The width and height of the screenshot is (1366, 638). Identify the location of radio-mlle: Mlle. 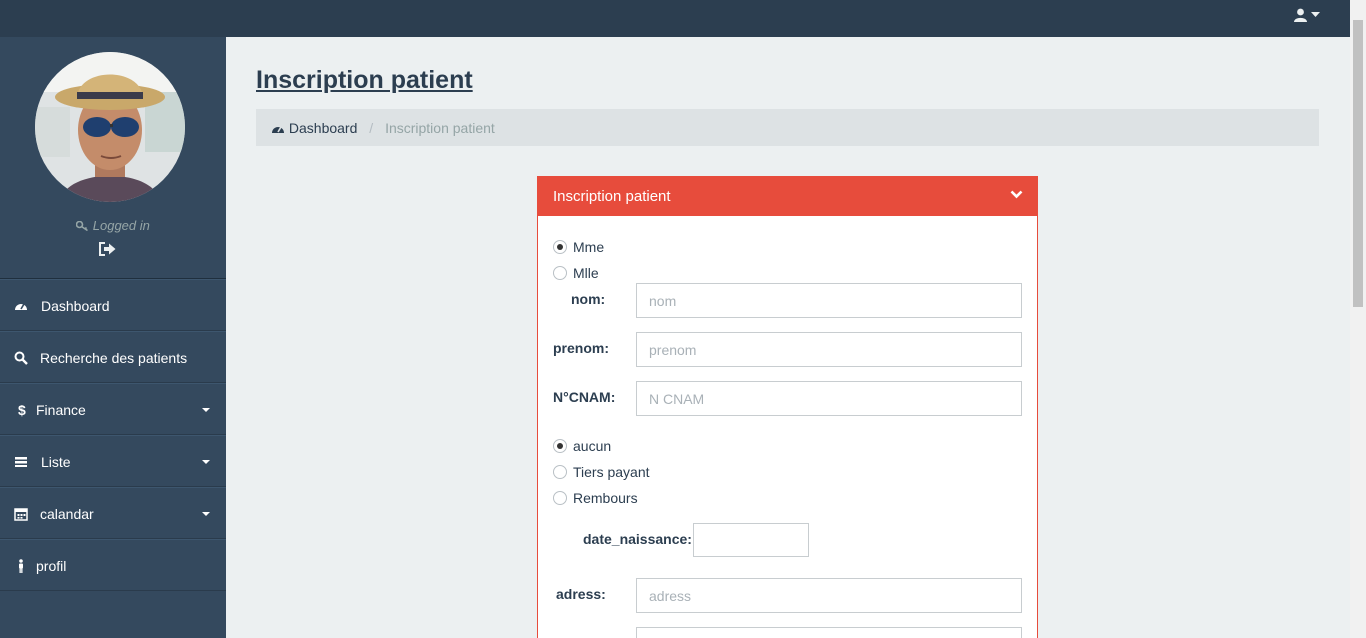
(576, 273).